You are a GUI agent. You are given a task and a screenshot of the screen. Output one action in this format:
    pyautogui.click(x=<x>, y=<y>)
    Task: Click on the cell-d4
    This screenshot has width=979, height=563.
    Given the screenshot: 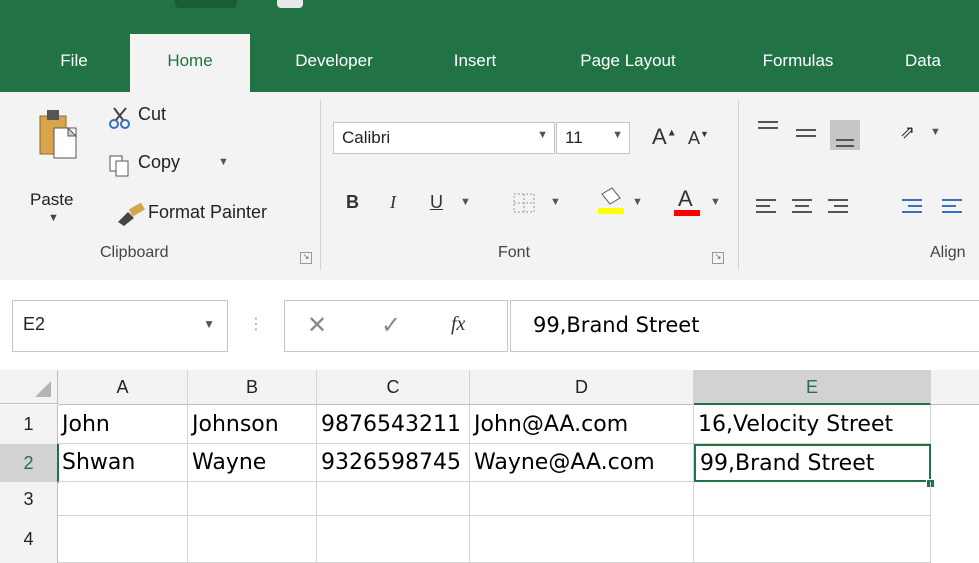 What is the action you would take?
    pyautogui.click(x=582, y=539)
    